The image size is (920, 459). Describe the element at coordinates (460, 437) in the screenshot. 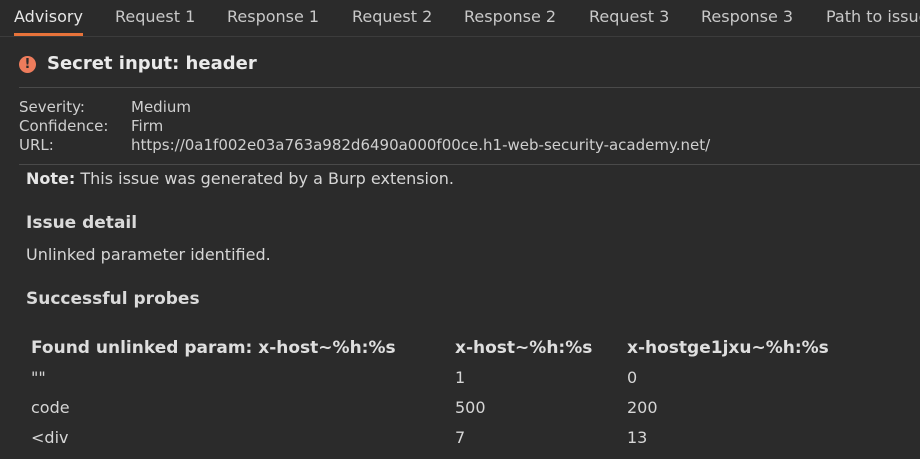

I see `table-cell: 7` at that location.